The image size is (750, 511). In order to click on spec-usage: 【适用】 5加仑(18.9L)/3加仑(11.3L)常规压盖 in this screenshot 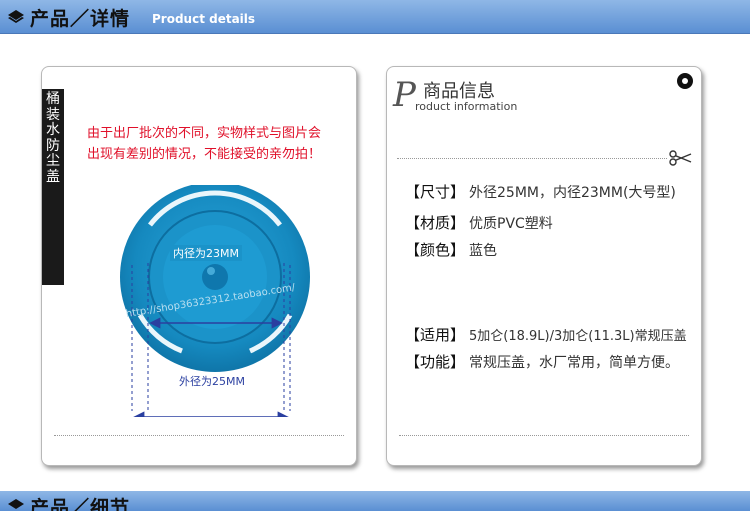, I will do `click(546, 335)`.